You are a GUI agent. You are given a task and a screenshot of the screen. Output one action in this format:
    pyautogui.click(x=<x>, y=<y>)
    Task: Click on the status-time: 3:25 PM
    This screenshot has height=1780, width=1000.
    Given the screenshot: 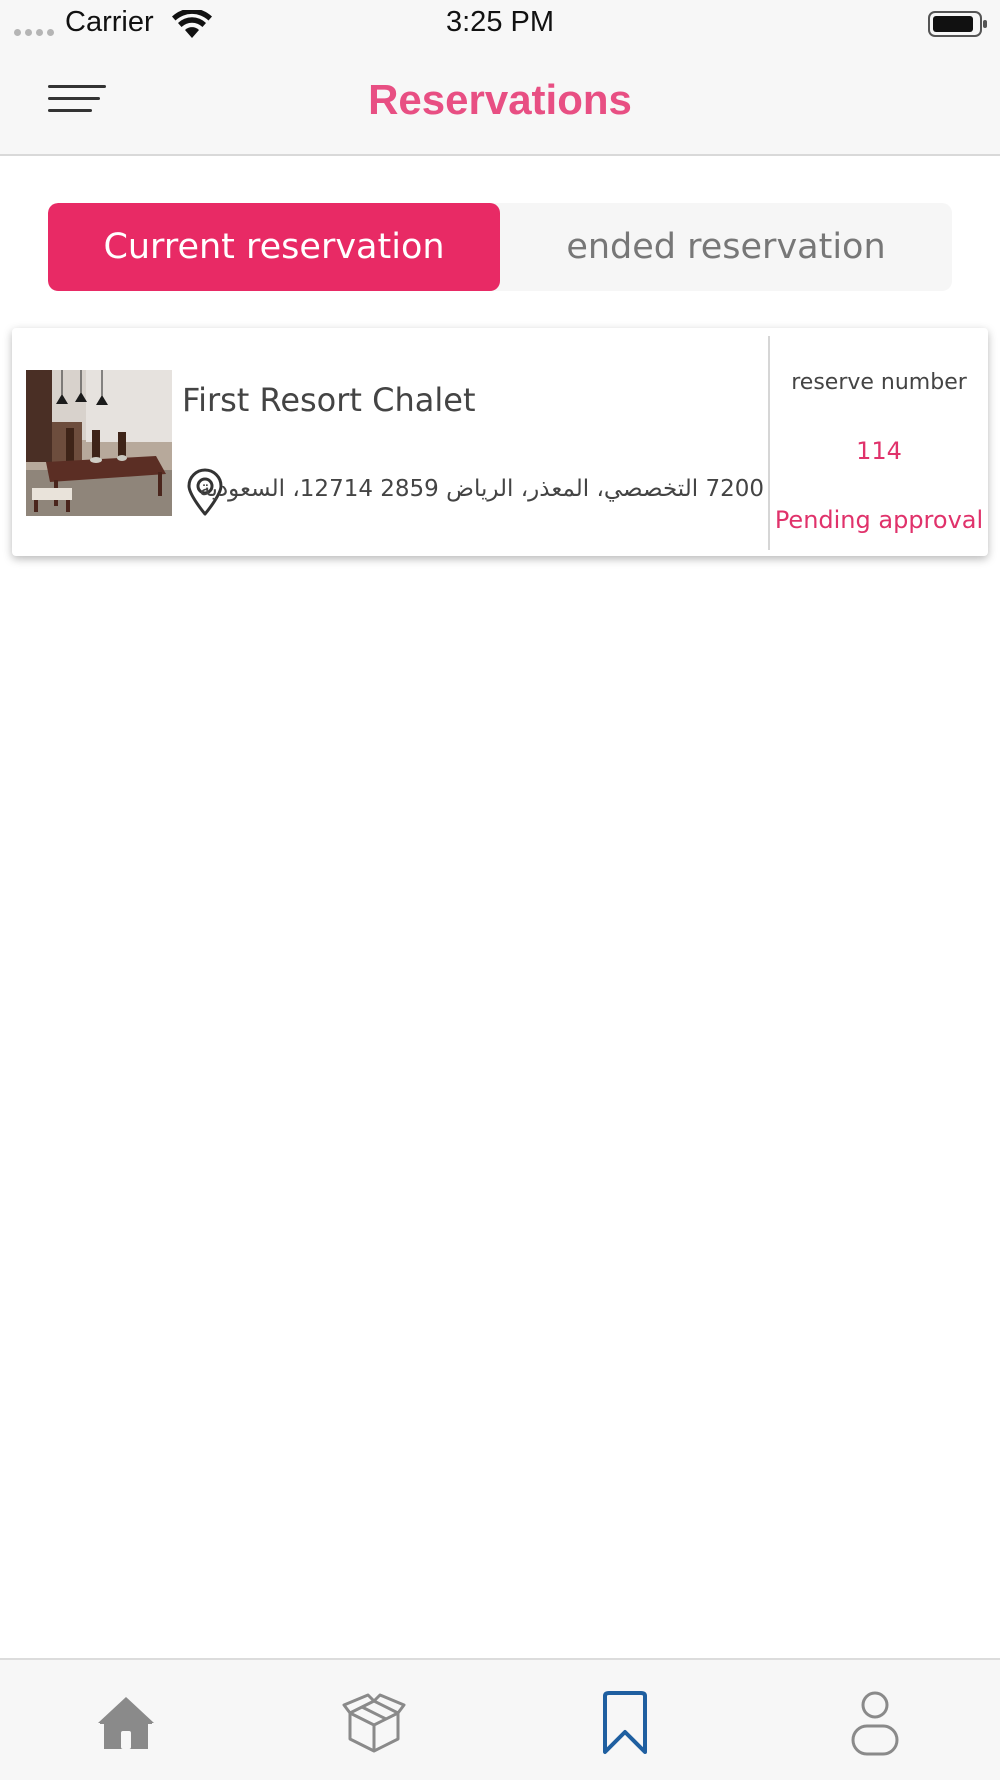 What is the action you would take?
    pyautogui.click(x=500, y=22)
    